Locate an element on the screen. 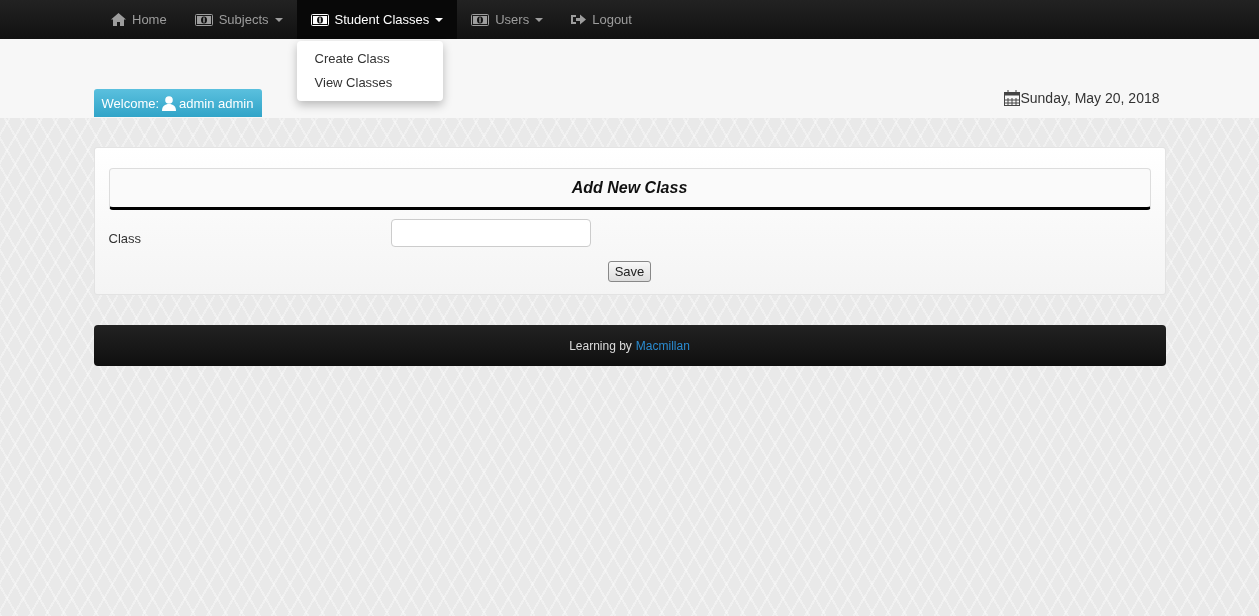 The width and height of the screenshot is (1259, 616). logout-icon is located at coordinates (579, 19).